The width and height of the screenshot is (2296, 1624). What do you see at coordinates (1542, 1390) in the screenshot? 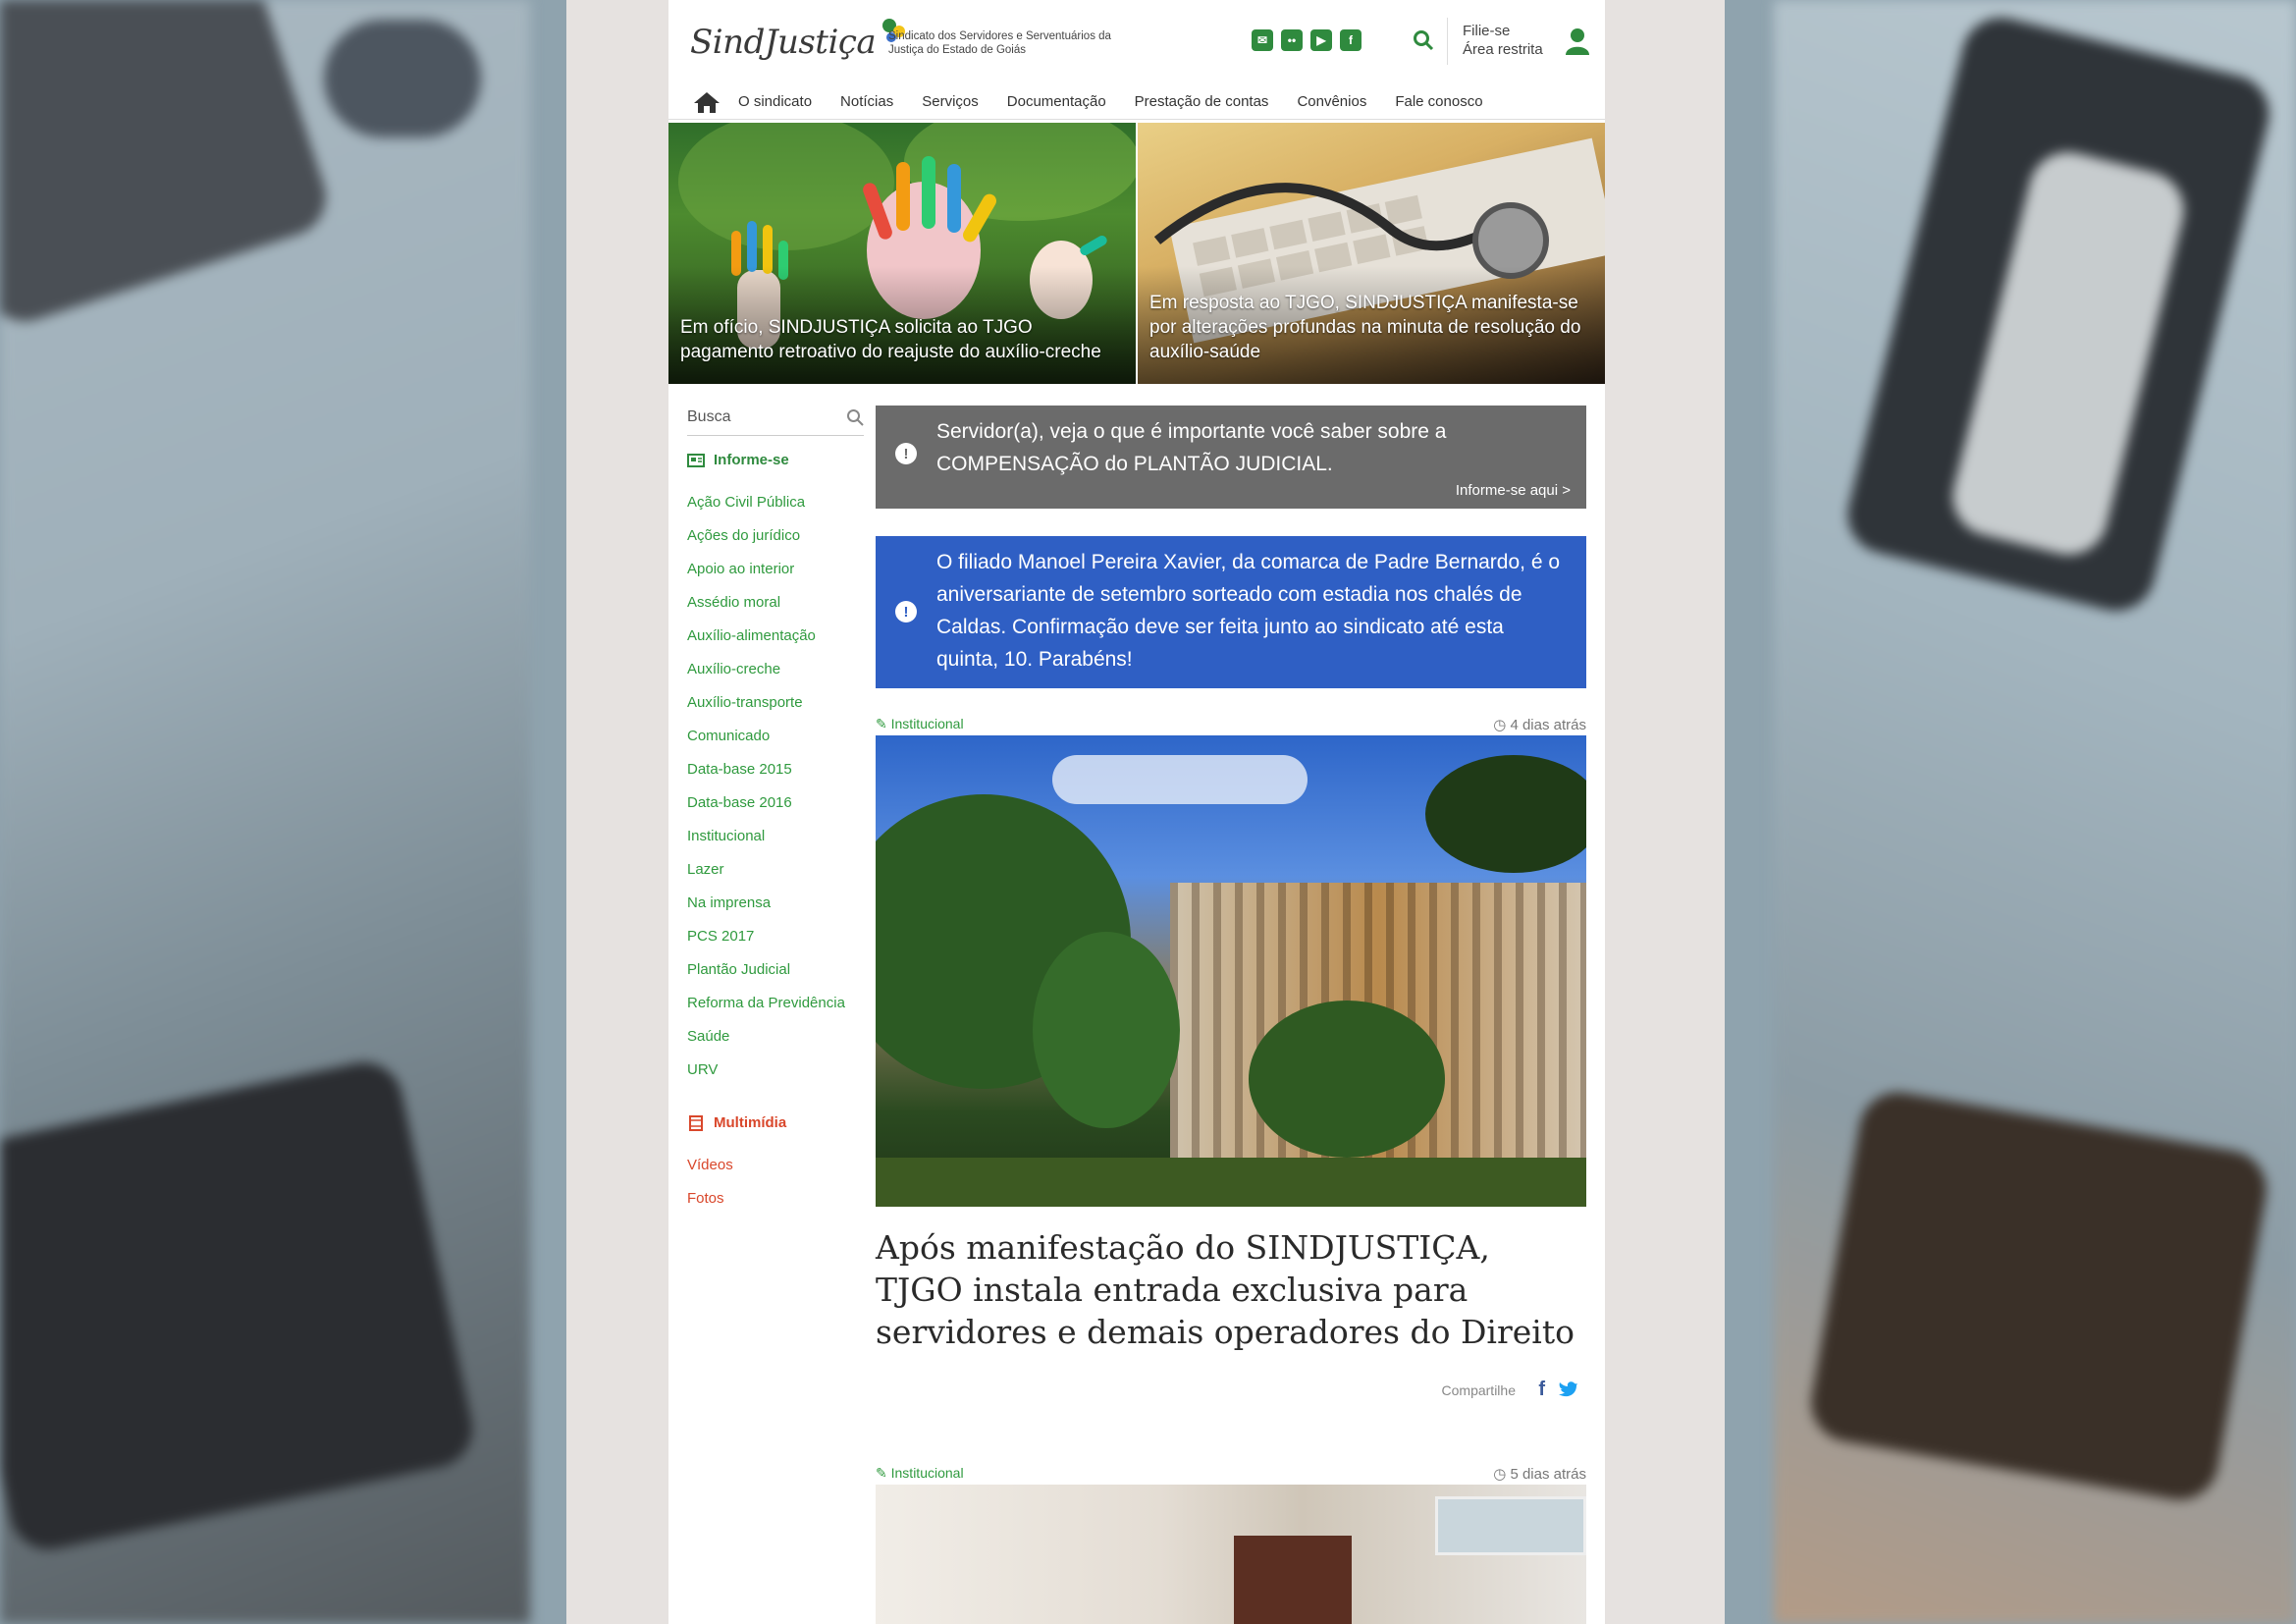
I see `facebook-share-icon: f` at bounding box center [1542, 1390].